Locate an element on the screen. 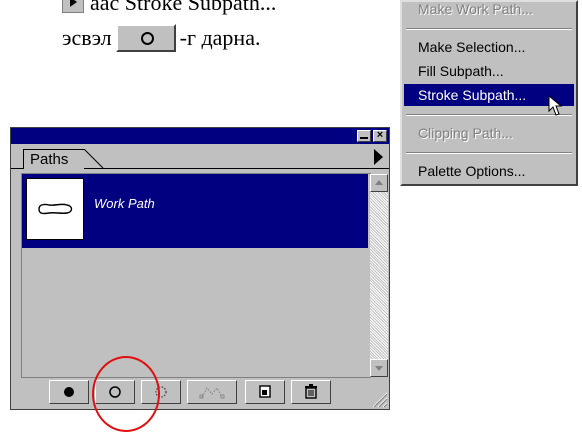  path-row-work-path: Work Path is located at coordinates (195, 211).